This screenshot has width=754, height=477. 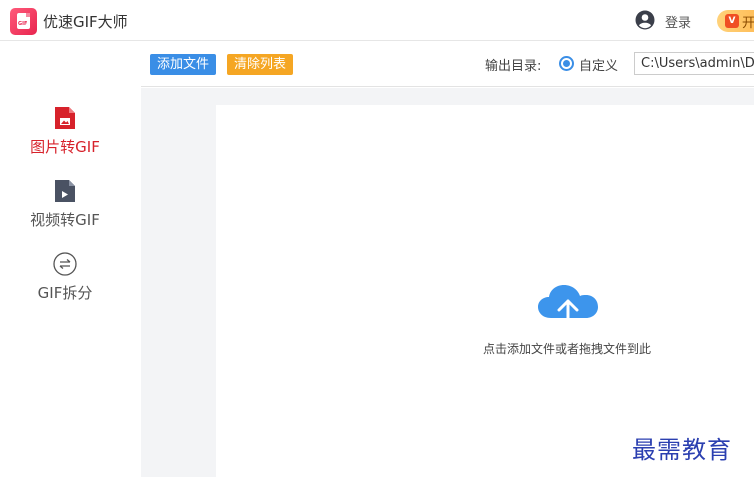 I want to click on sidebar-item-label: 视频转GIF, so click(x=65, y=220).